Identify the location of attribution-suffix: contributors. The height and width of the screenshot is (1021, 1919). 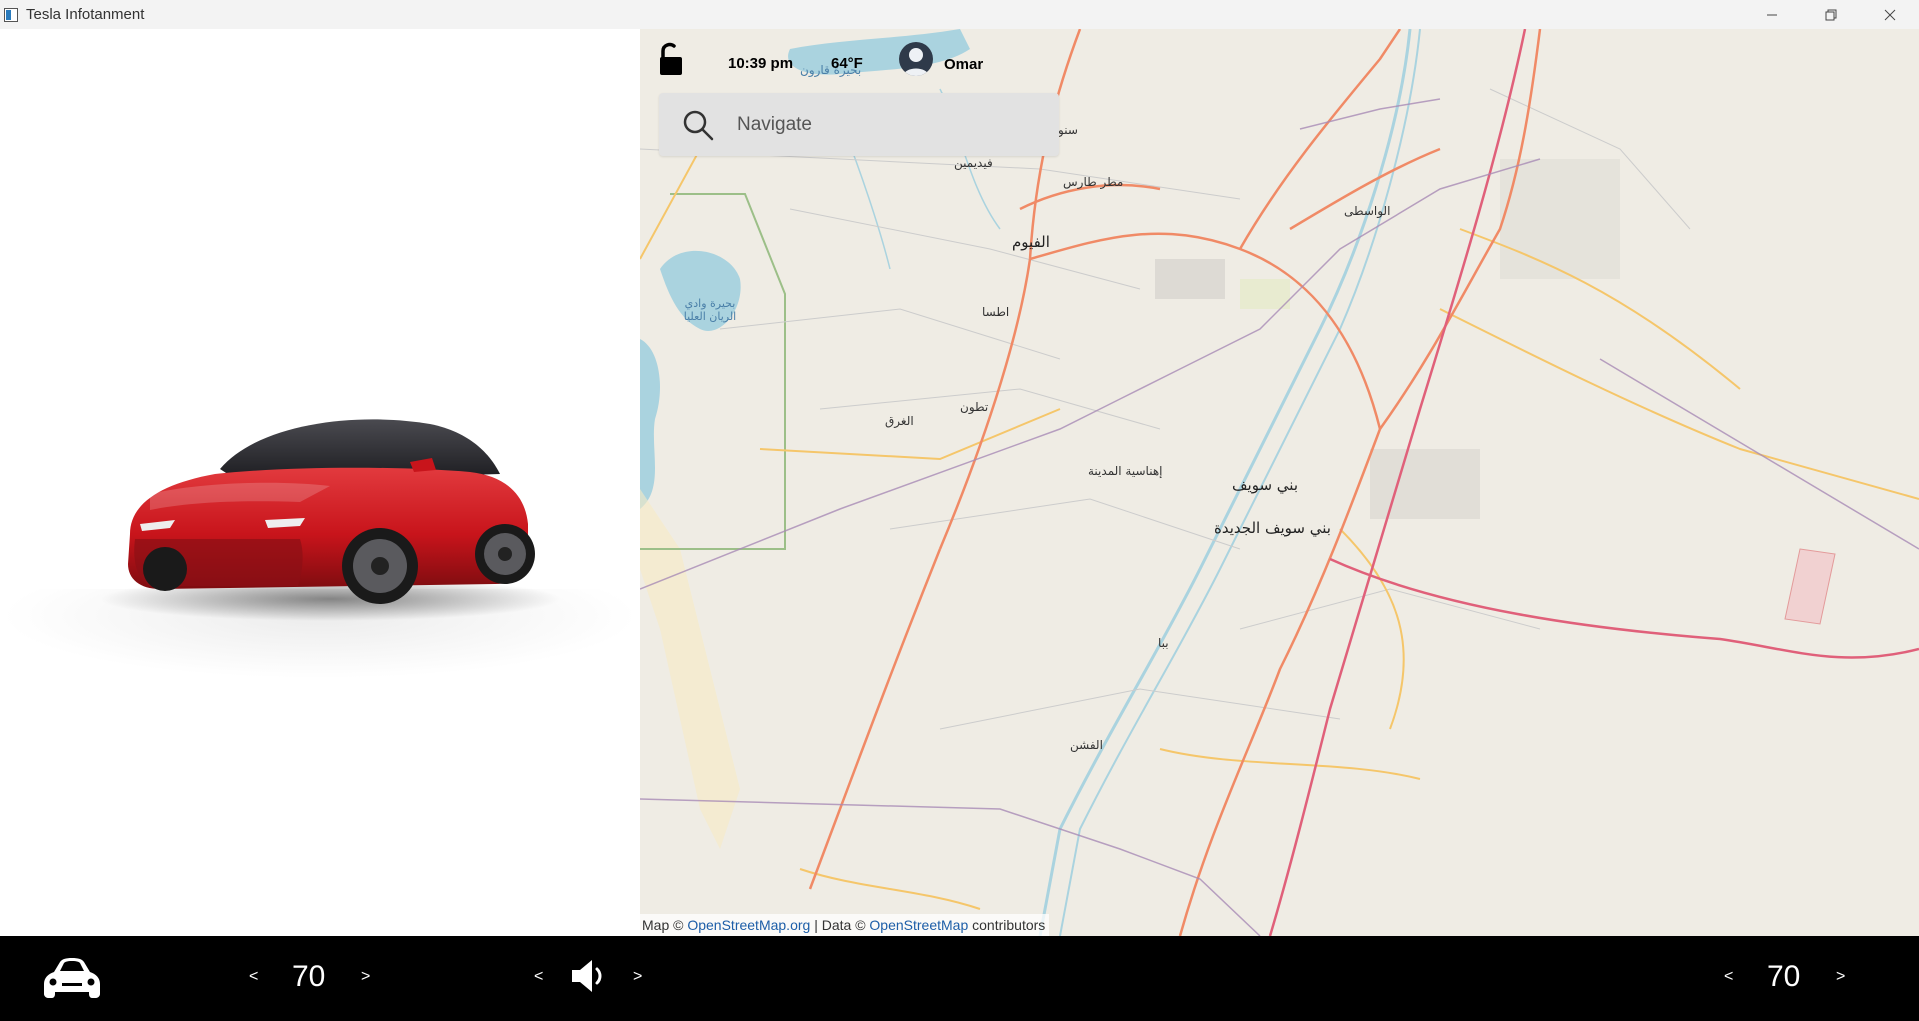
(1009, 925).